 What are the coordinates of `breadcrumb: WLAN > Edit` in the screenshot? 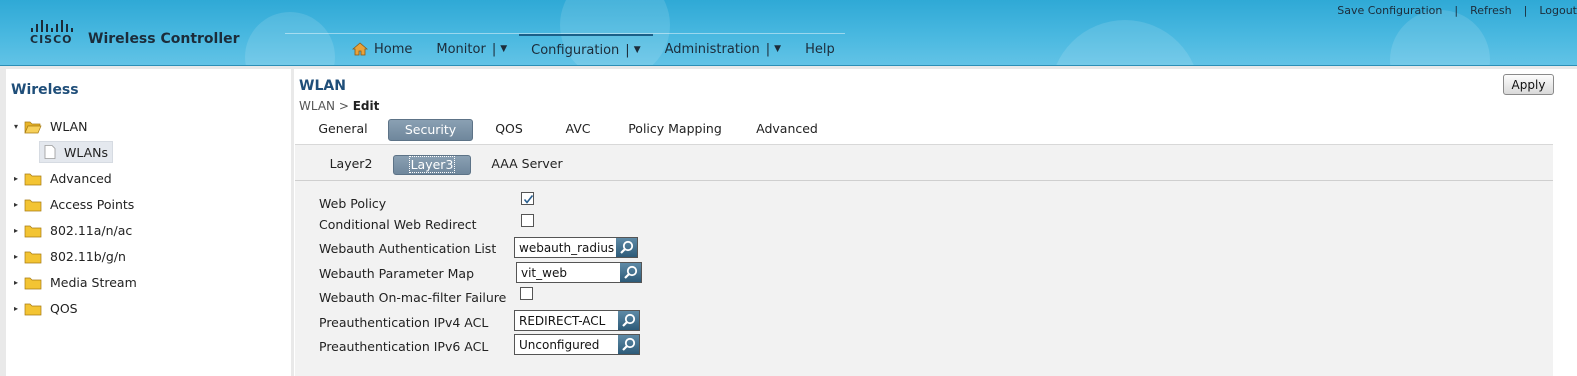 It's located at (339, 106).